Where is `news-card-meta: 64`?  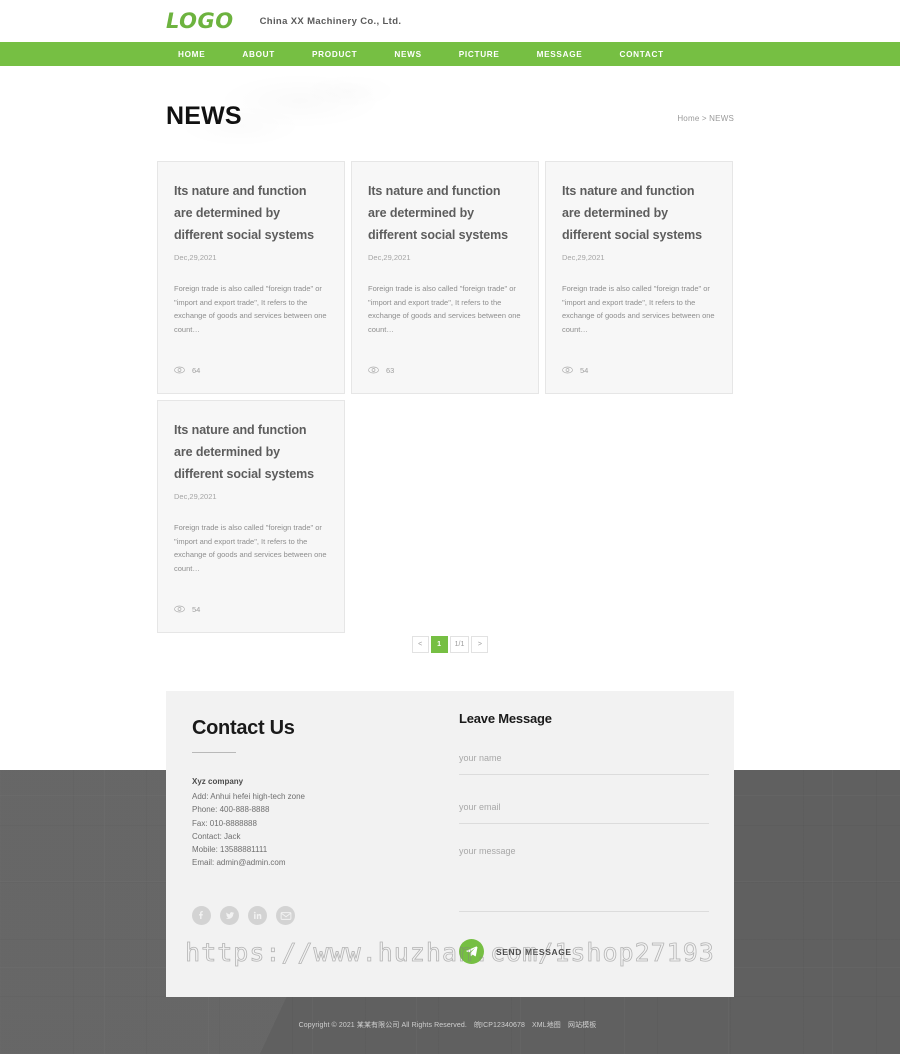
news-card-meta: 64 is located at coordinates (251, 370).